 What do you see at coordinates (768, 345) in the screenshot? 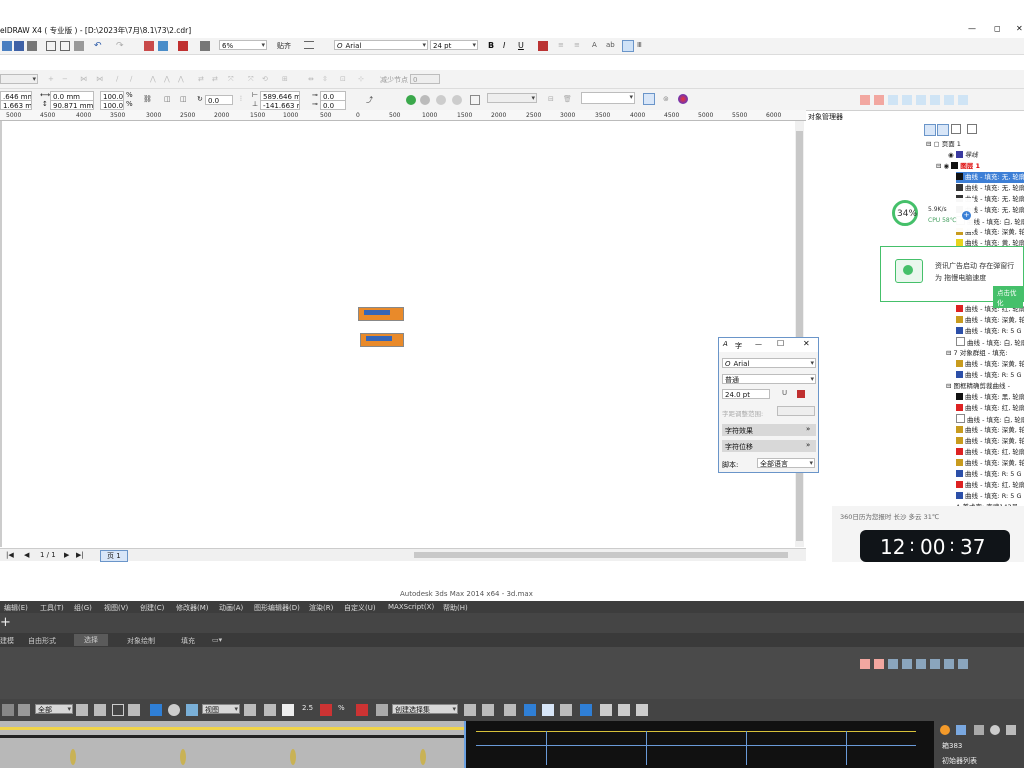
I see `char-panel-titlebar: A 字 — ☐ ✕` at bounding box center [768, 345].